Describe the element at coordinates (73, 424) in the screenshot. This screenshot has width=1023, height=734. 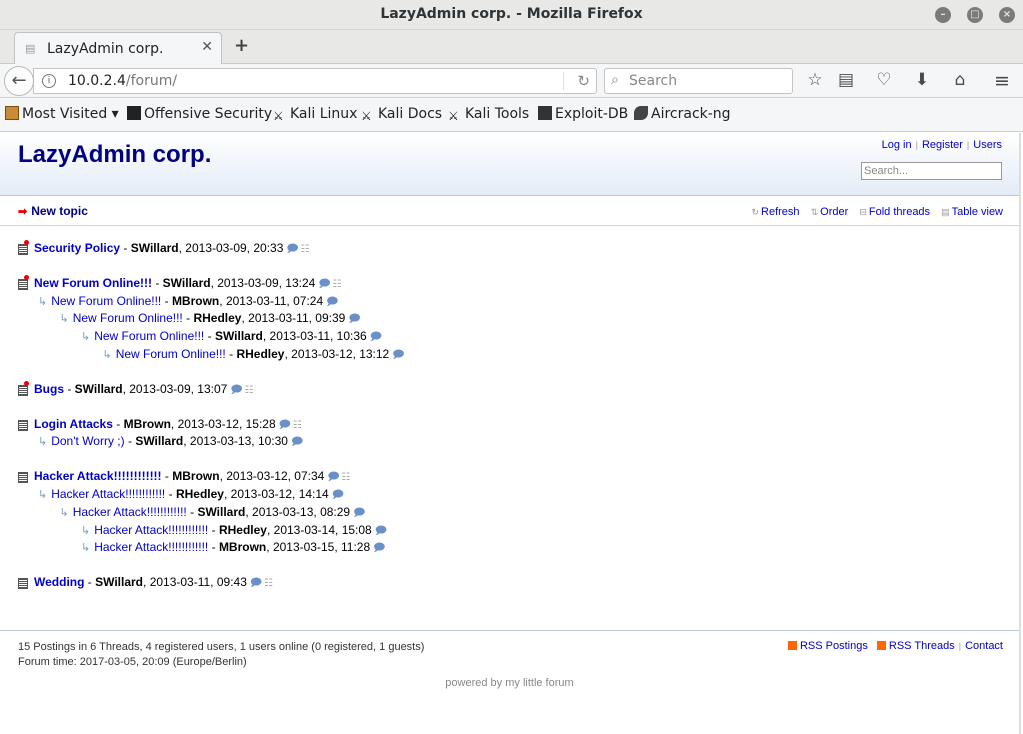
I see `post-subject-link: Login Attacks` at that location.